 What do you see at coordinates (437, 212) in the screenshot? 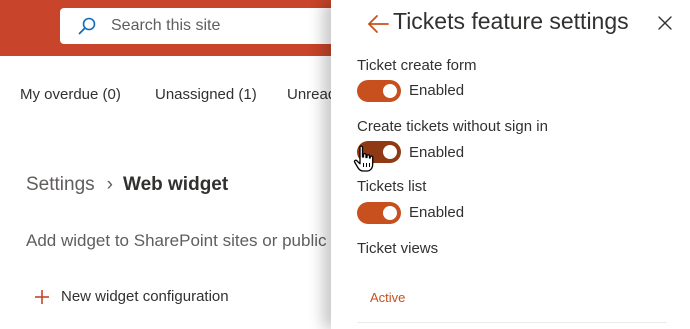
I see `tickets-list-state: Enabled` at bounding box center [437, 212].